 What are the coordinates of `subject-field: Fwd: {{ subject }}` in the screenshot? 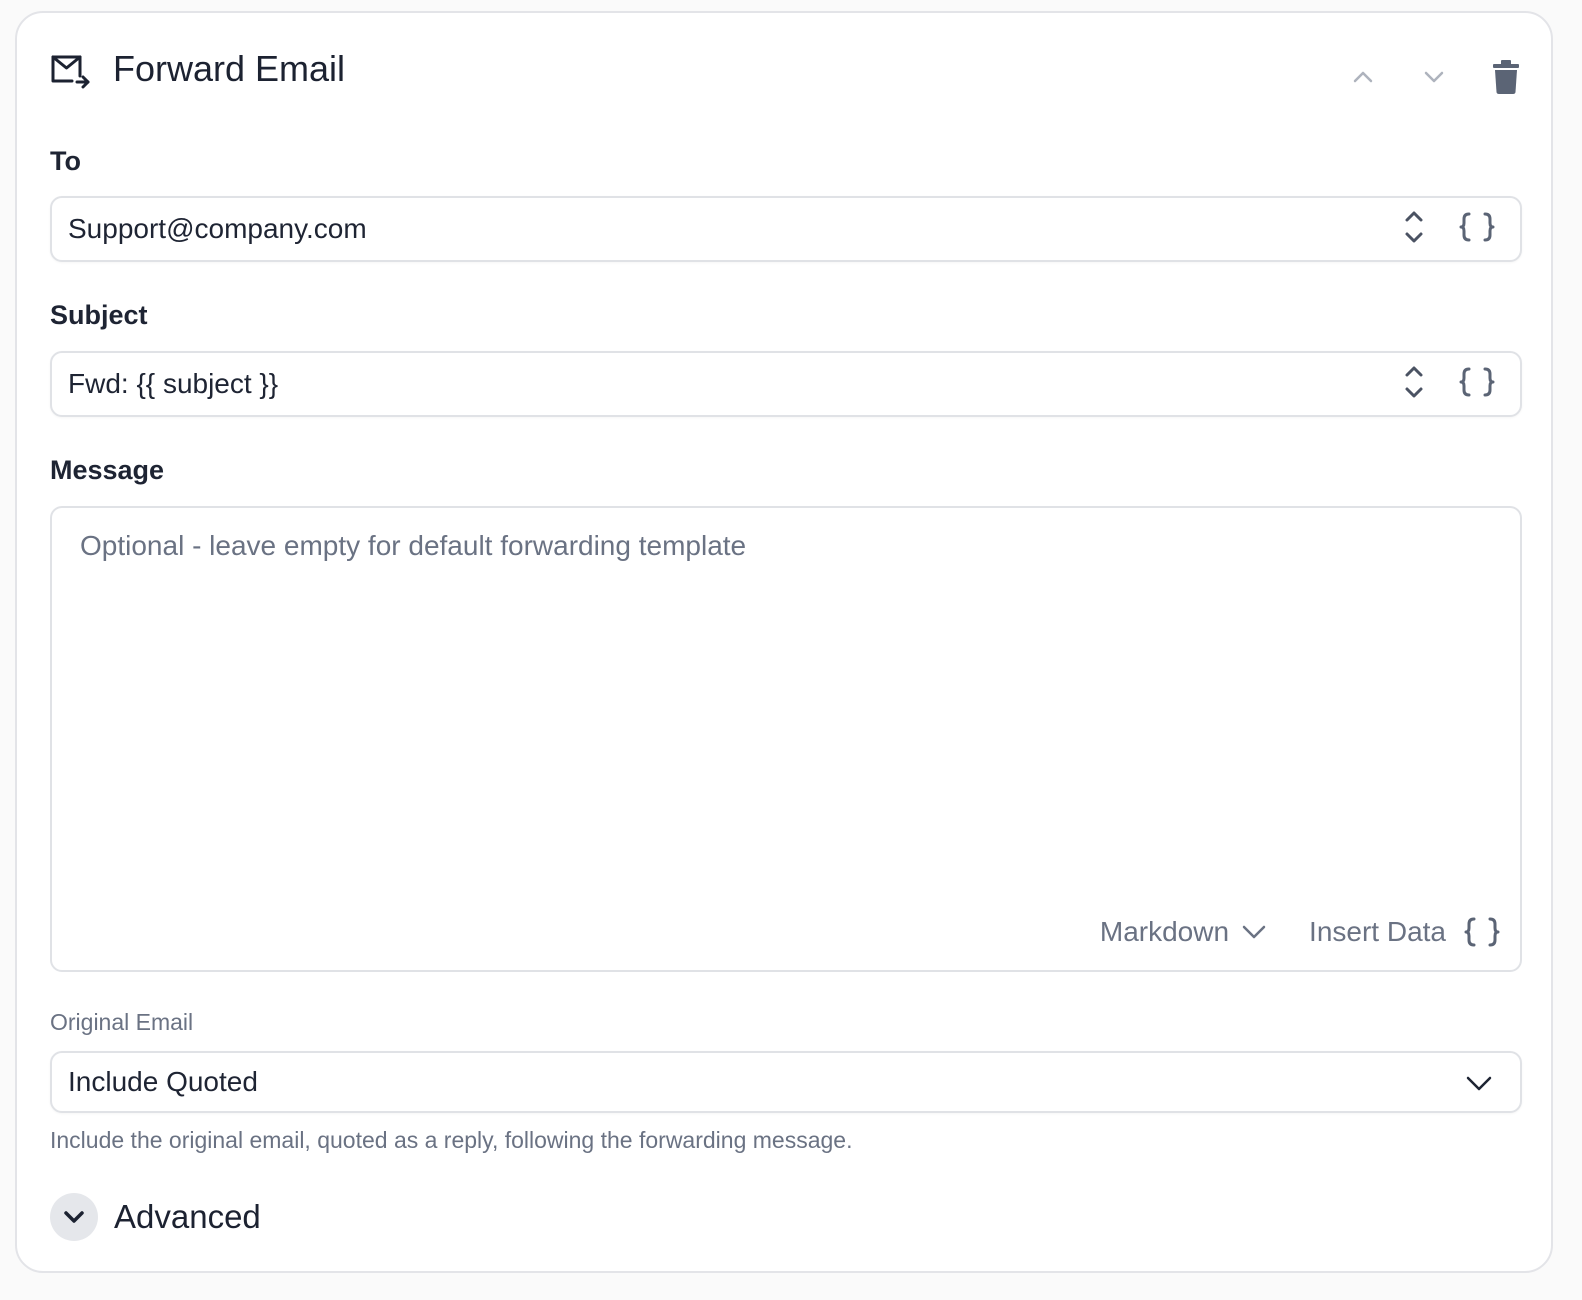 It's located at (786, 384).